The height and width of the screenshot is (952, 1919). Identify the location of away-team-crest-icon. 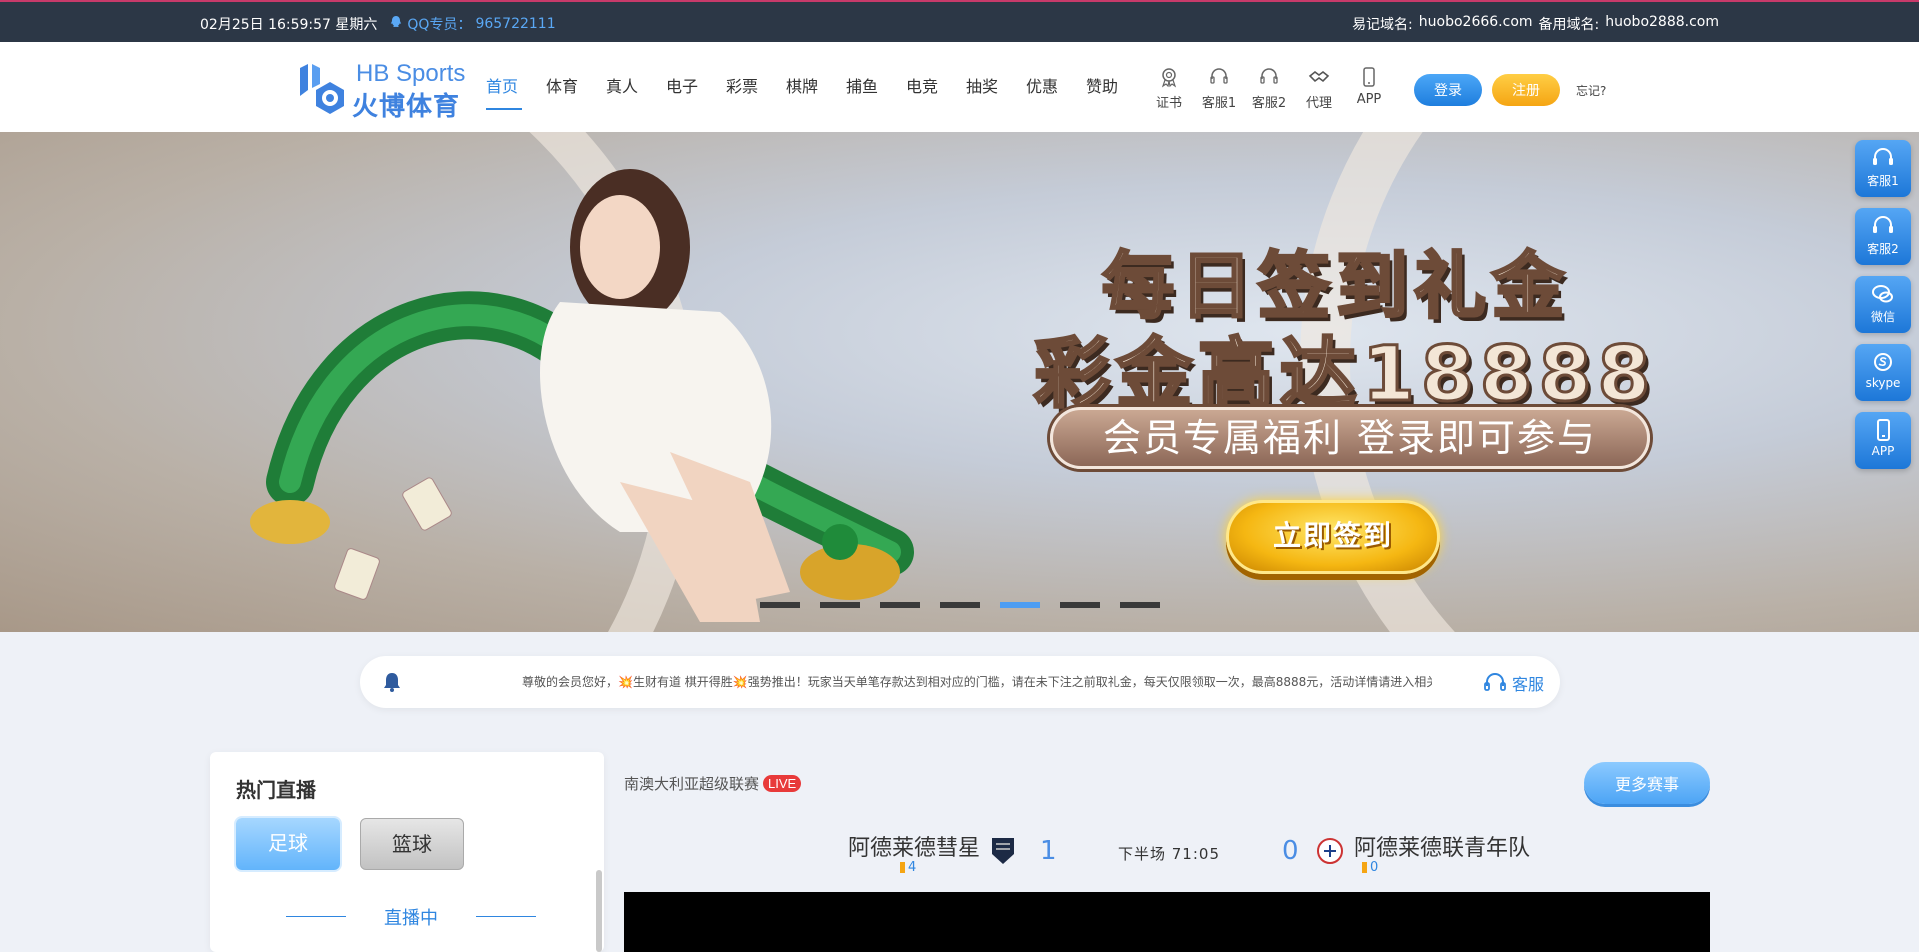
(1330, 851).